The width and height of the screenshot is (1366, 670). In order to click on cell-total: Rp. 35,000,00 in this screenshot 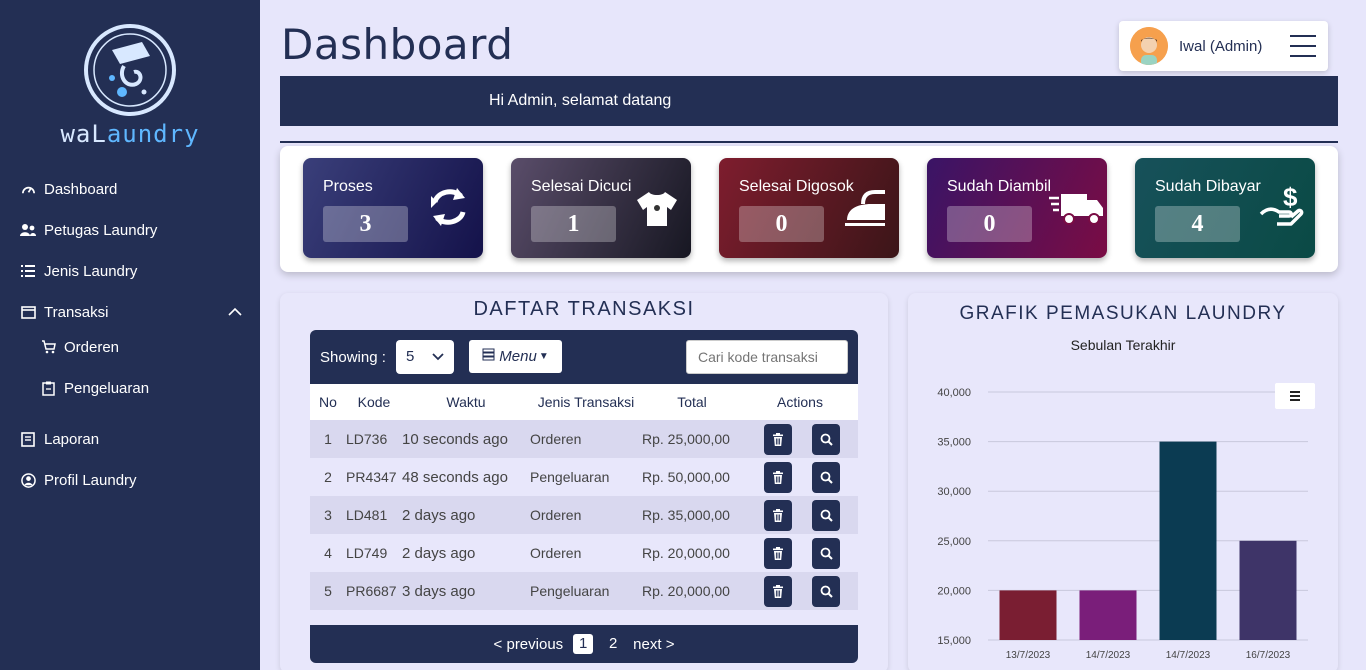, I will do `click(692, 515)`.